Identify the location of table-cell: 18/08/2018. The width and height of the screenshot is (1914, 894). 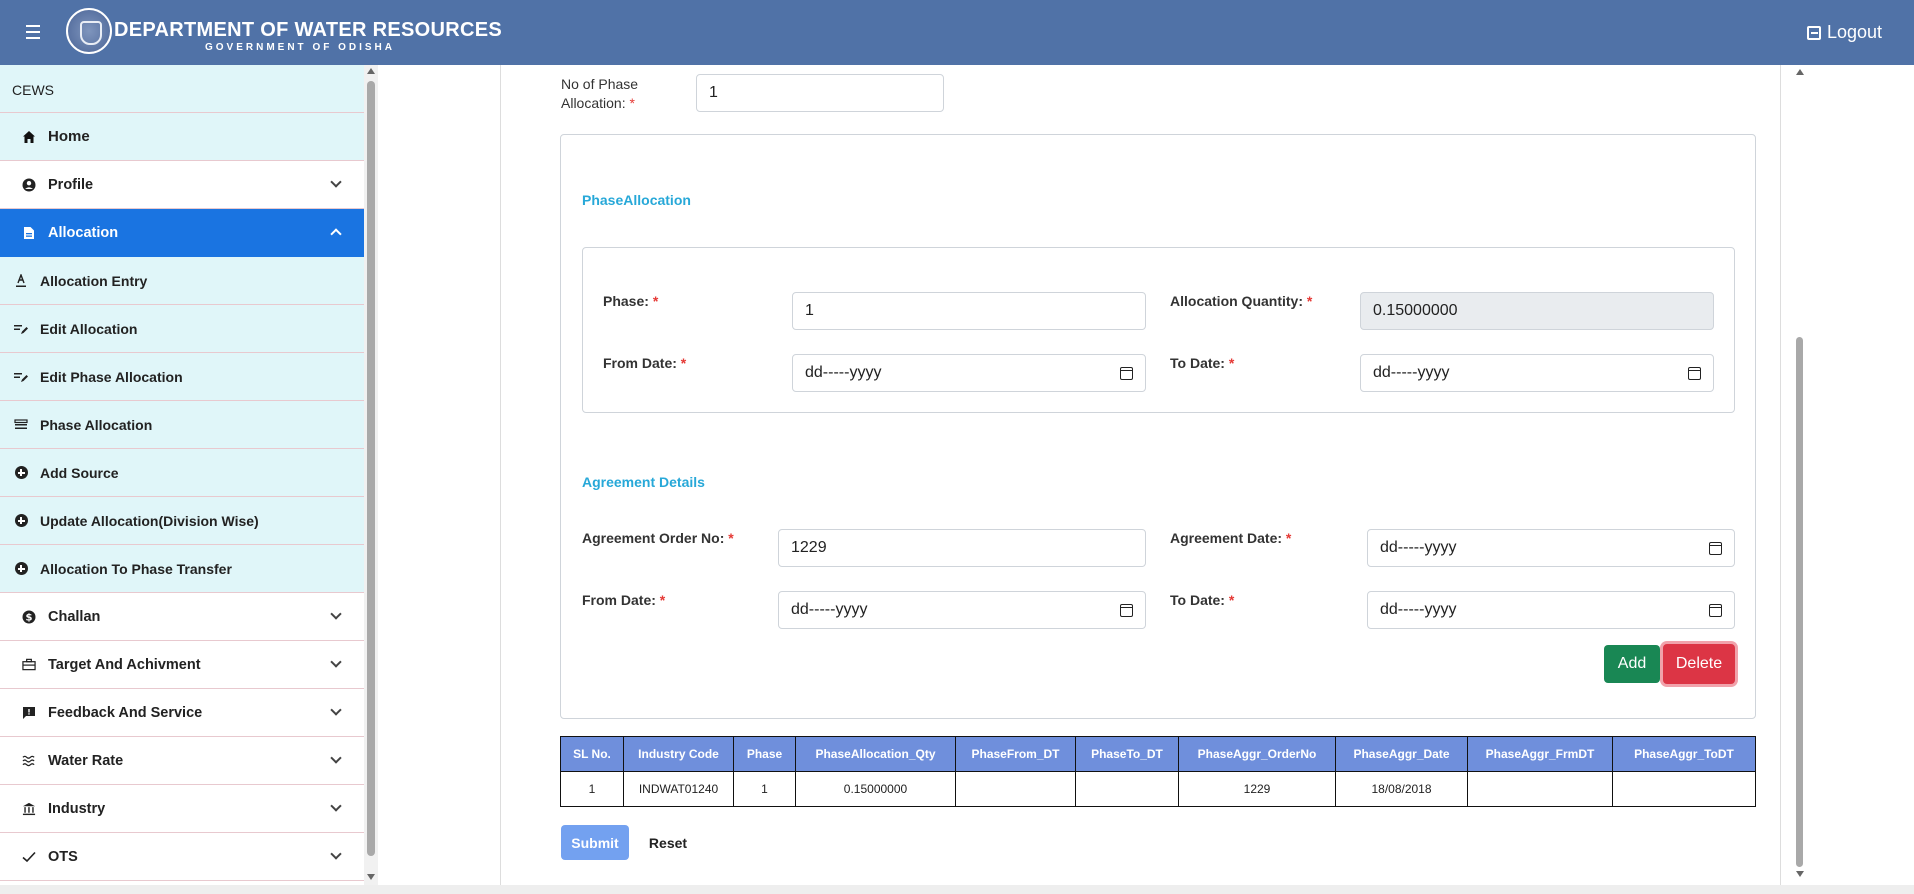
(1401, 789).